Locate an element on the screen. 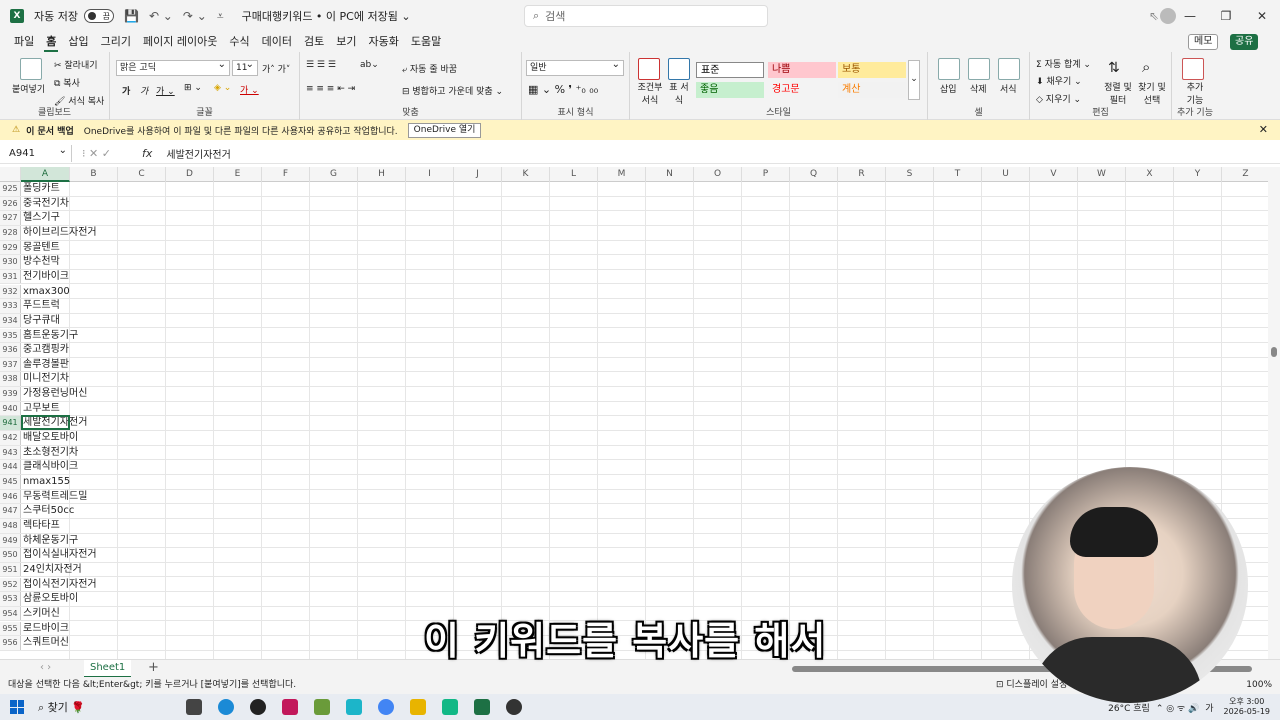  cell-a: 당구큐대 is located at coordinates (41, 321).